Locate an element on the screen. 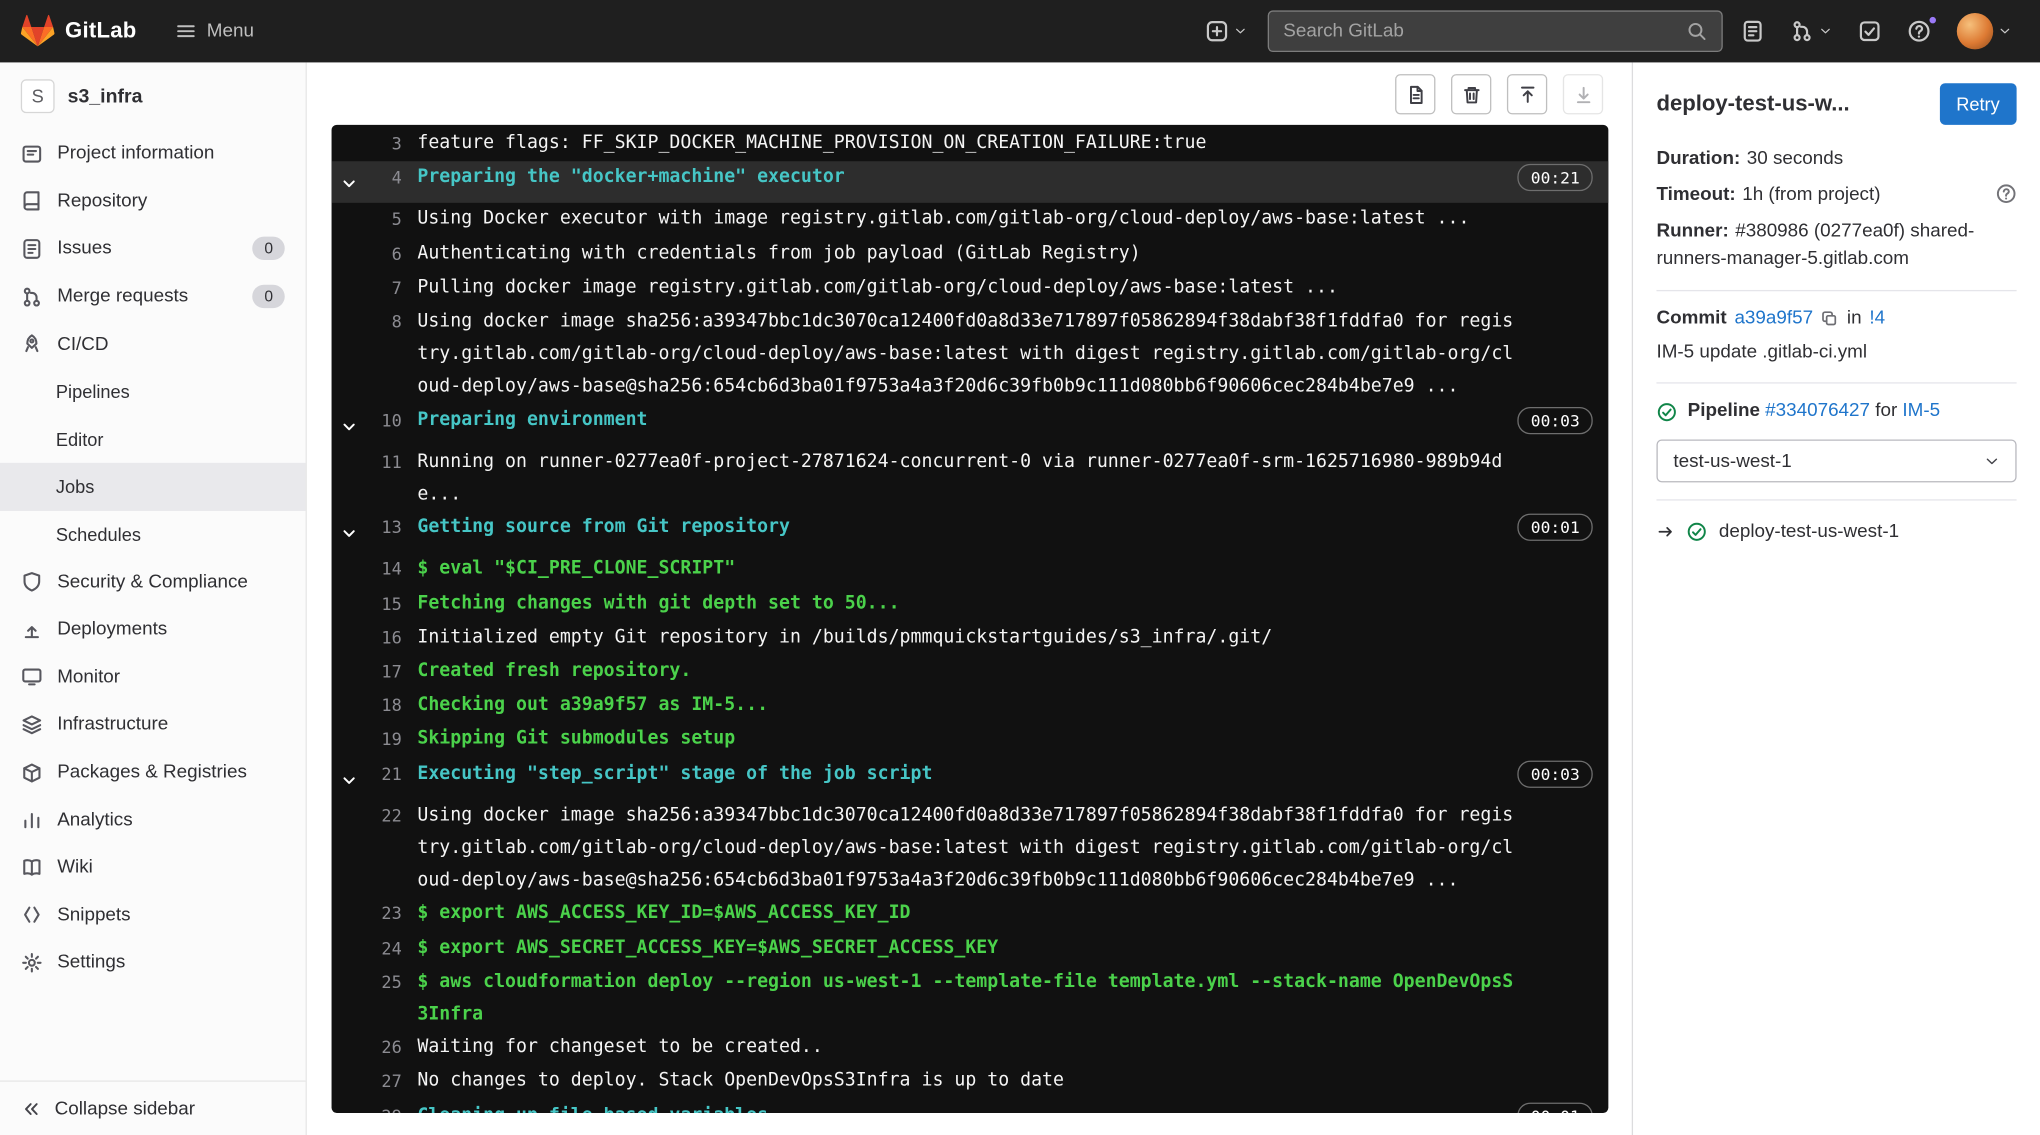  line-number-link: 25 is located at coordinates (384, 983).